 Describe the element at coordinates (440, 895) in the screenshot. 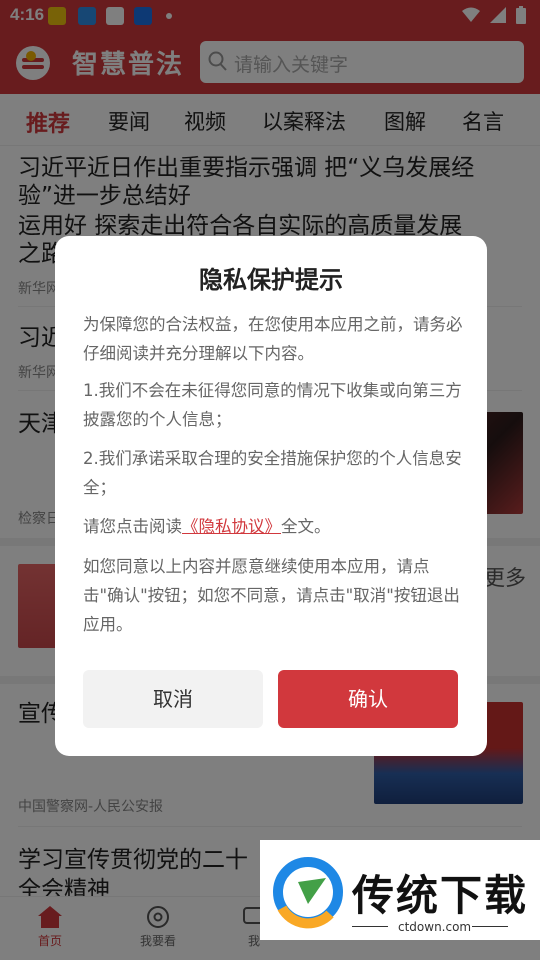

I see `watermark-text: 传统下载` at that location.